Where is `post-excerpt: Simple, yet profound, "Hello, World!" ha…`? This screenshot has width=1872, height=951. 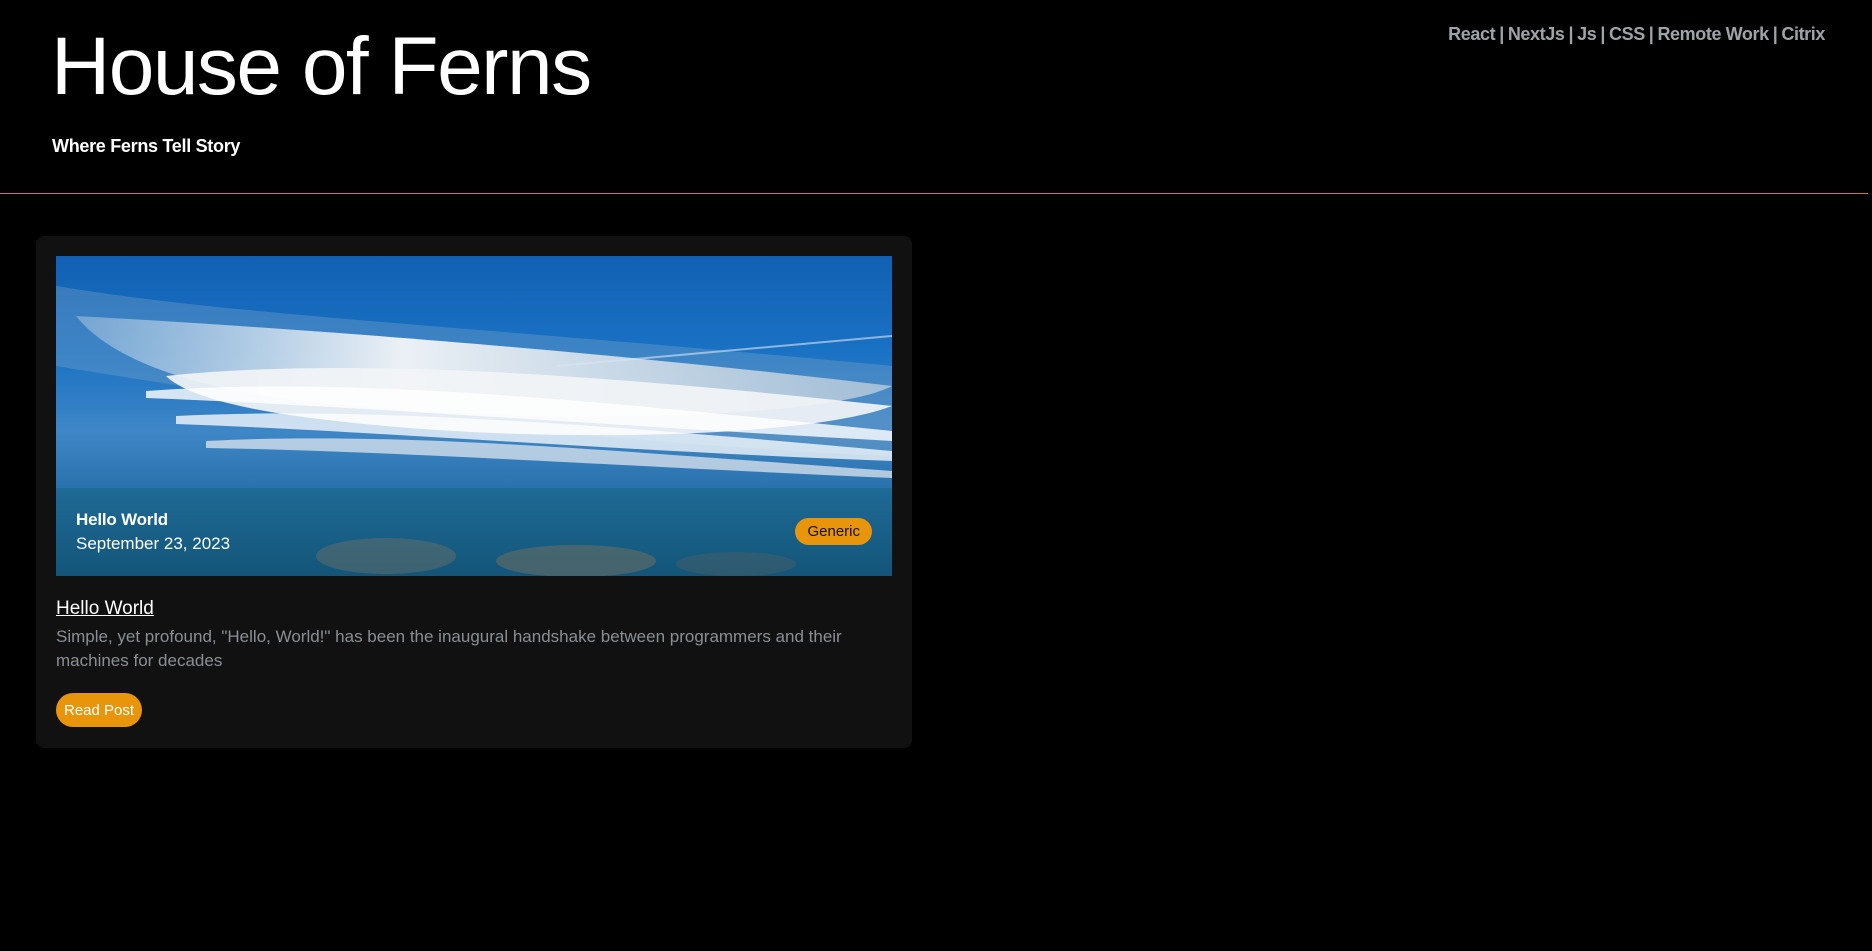 post-excerpt: Simple, yet profound, "Hello, World!" ha… is located at coordinates (449, 648).